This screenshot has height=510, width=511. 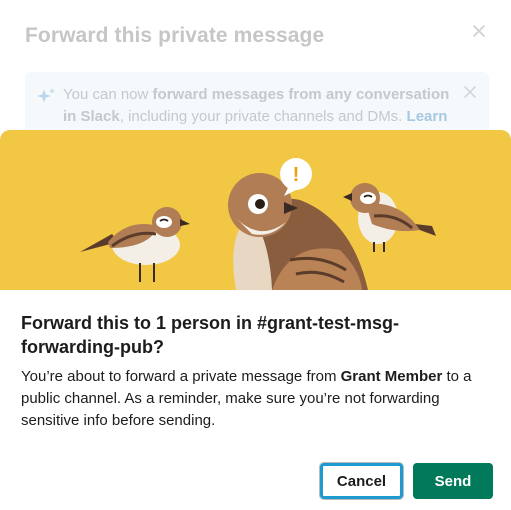 I want to click on send-button: Send, so click(x=453, y=481).